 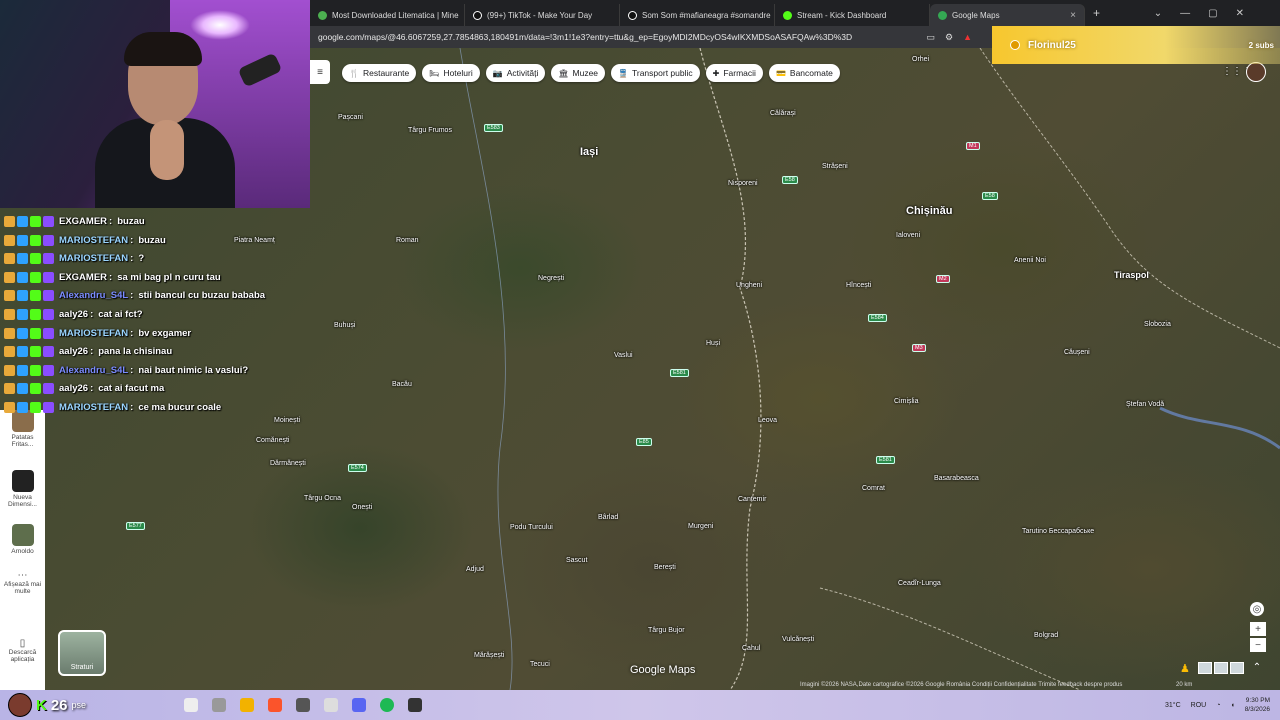 What do you see at coordinates (783, 113) in the screenshot?
I see `place-calarasi: Călărași` at bounding box center [783, 113].